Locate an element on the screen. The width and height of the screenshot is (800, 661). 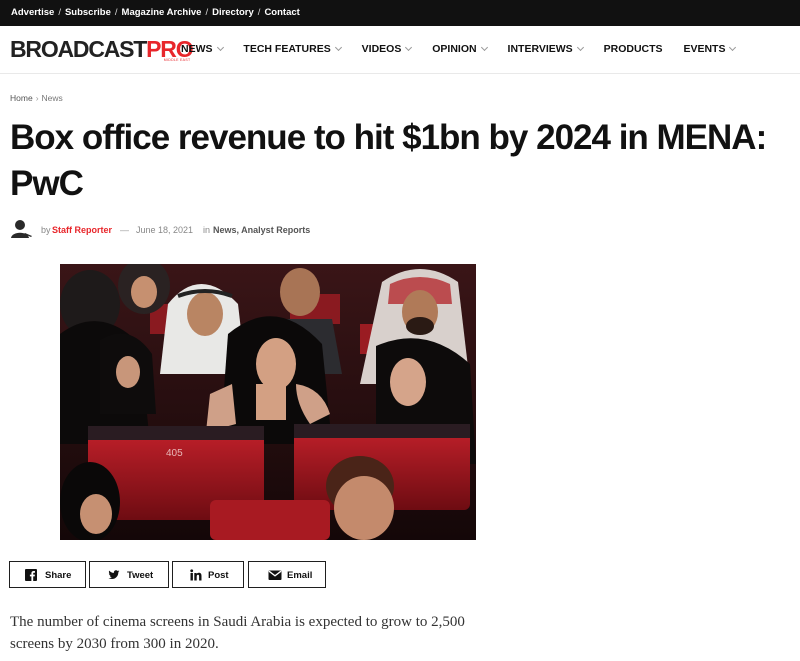
seat-number-label: 405 is located at coordinates (174, 453).